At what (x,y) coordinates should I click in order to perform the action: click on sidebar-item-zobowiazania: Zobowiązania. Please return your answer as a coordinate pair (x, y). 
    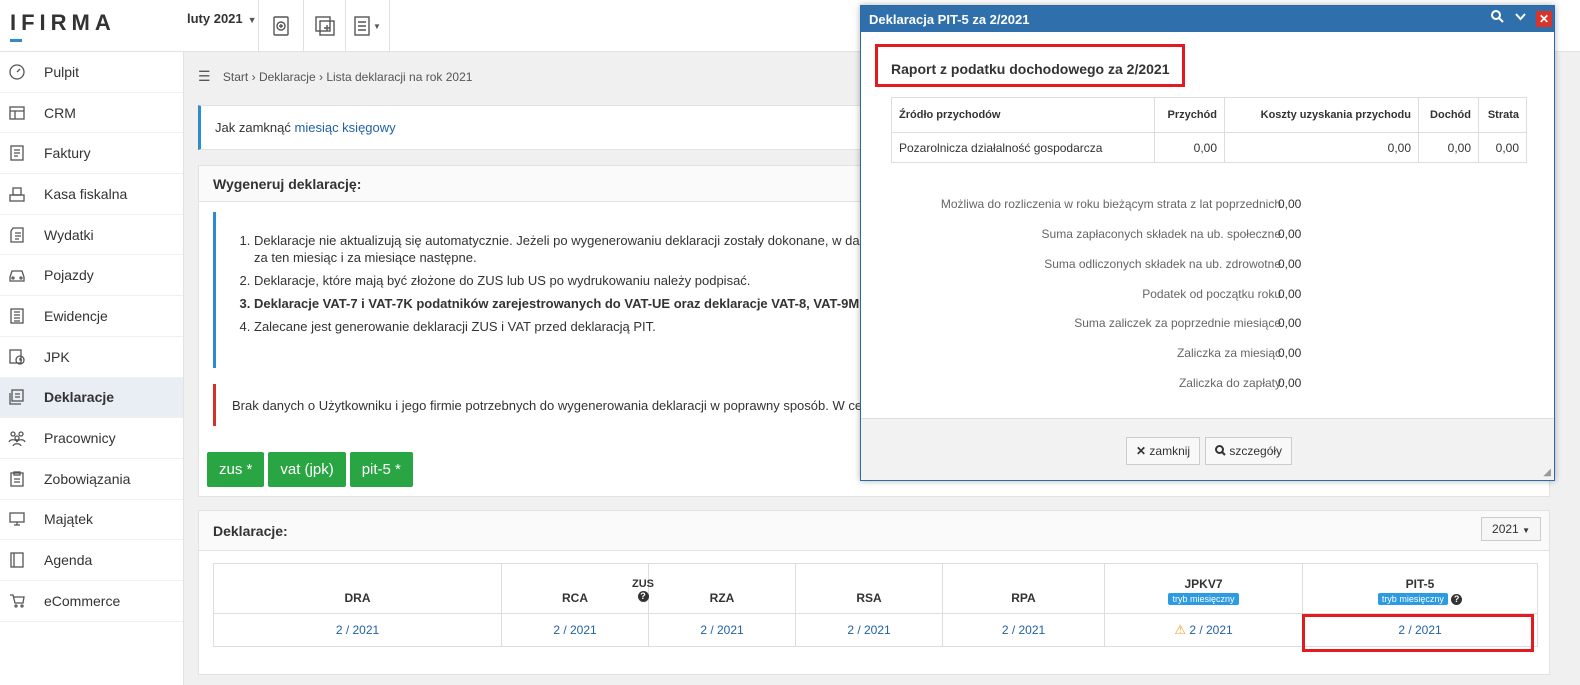
    Looking at the image, I should click on (91, 479).